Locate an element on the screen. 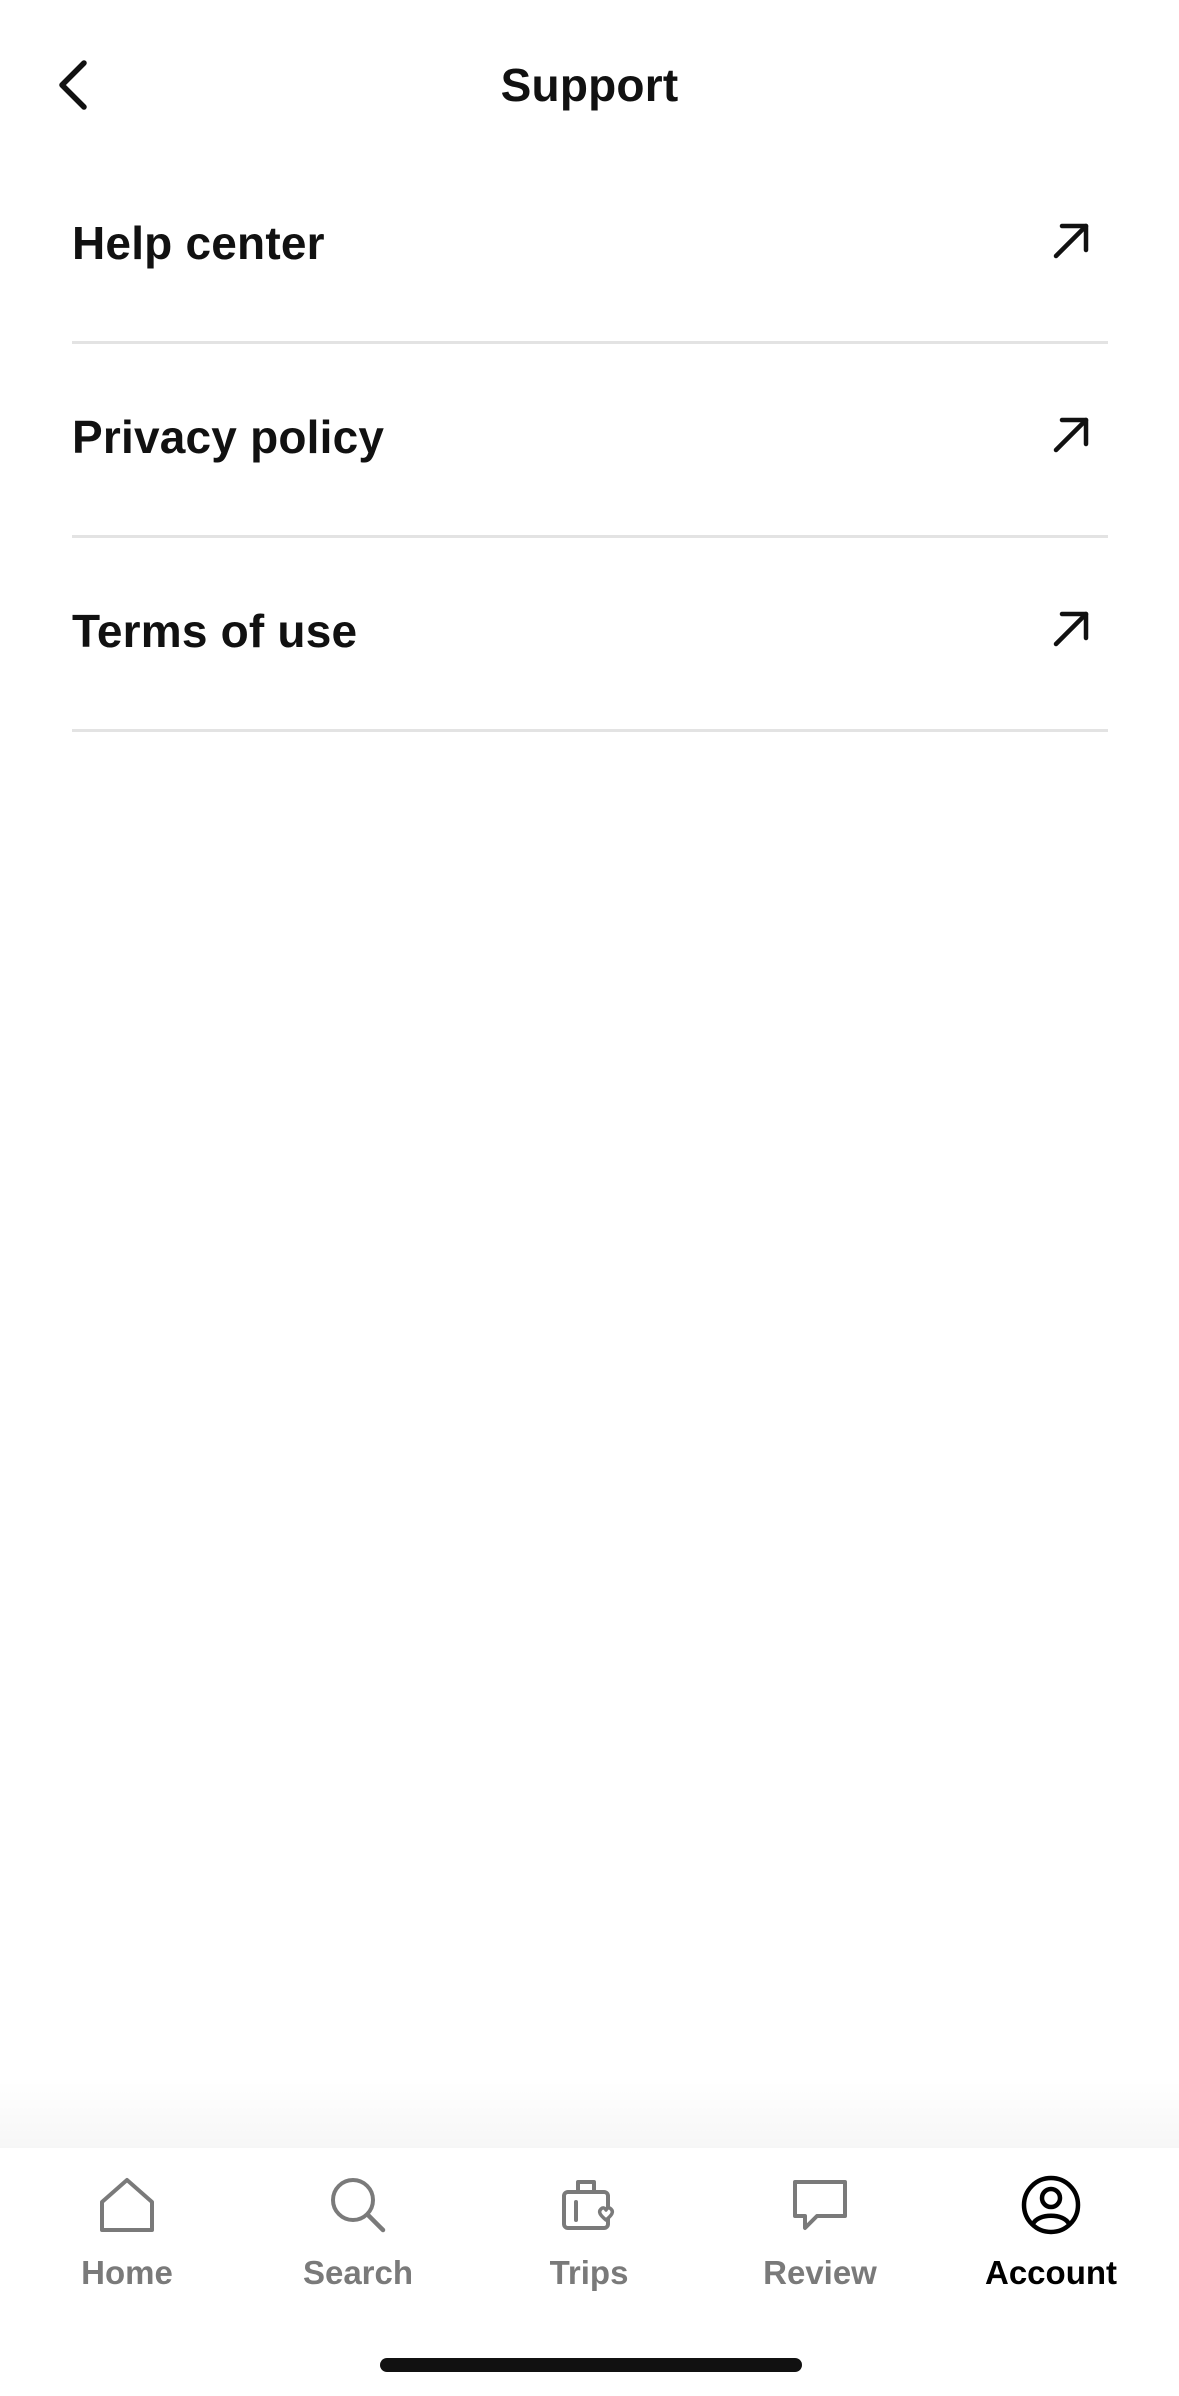  page-title: Support is located at coordinates (589, 85).